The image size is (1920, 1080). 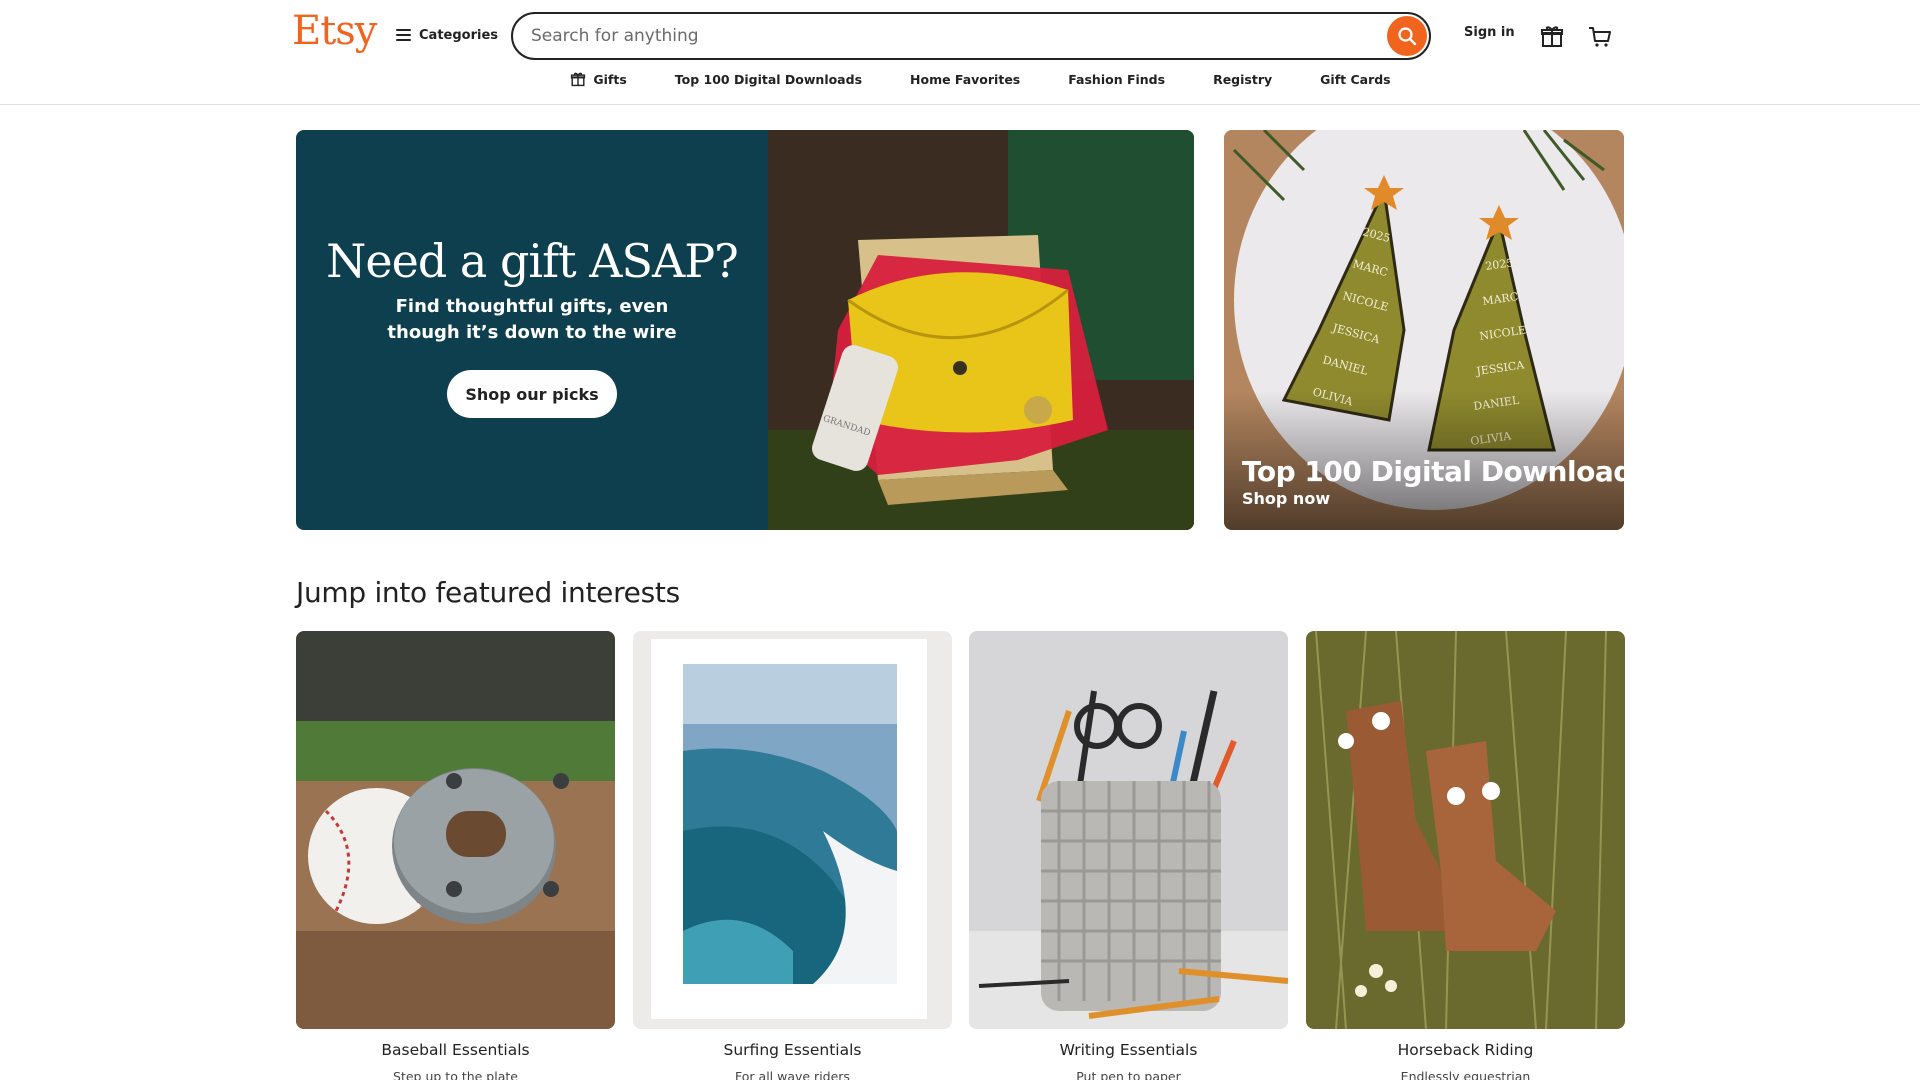 What do you see at coordinates (334, 31) in the screenshot?
I see `etsy-logo: Etsy` at bounding box center [334, 31].